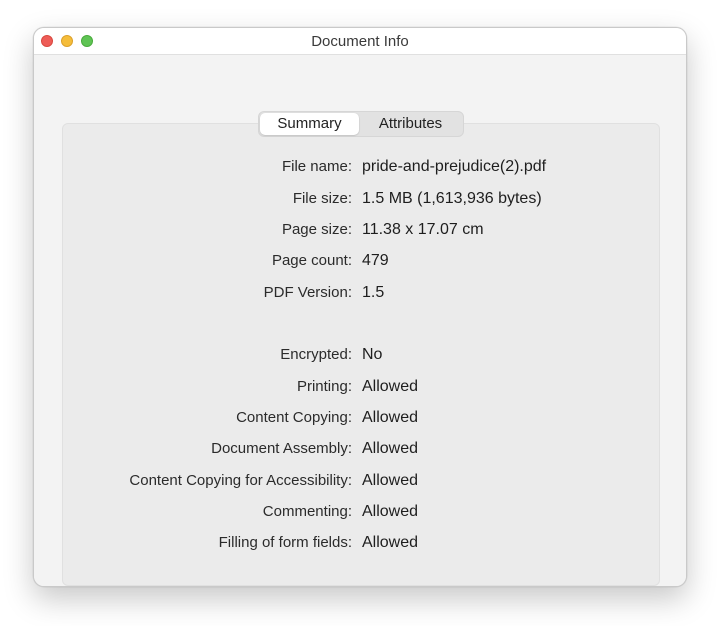 Image resolution: width=720 pixels, height=626 pixels. Describe the element at coordinates (372, 354) in the screenshot. I see `info-value: No` at that location.